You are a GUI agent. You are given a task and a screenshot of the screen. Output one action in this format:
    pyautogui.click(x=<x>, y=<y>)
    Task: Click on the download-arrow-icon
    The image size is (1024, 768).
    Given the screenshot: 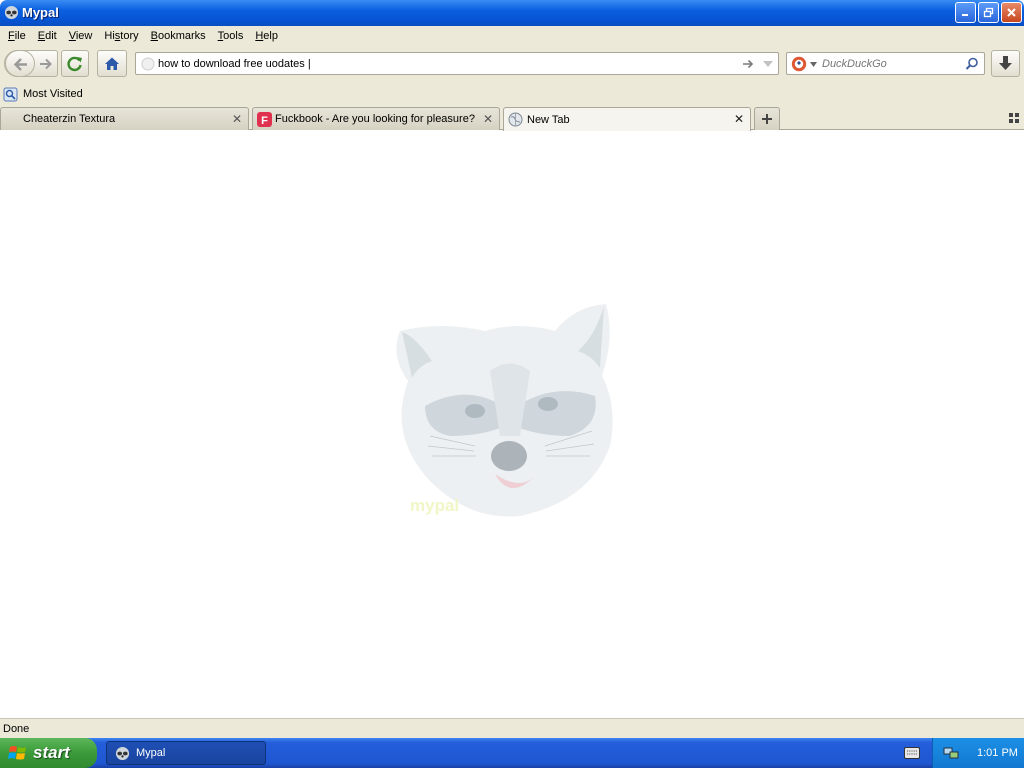 What is the action you would take?
    pyautogui.click(x=1005, y=63)
    